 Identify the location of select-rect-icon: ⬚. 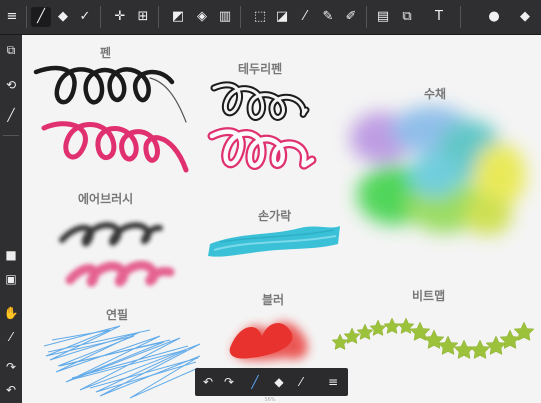
(260, 17).